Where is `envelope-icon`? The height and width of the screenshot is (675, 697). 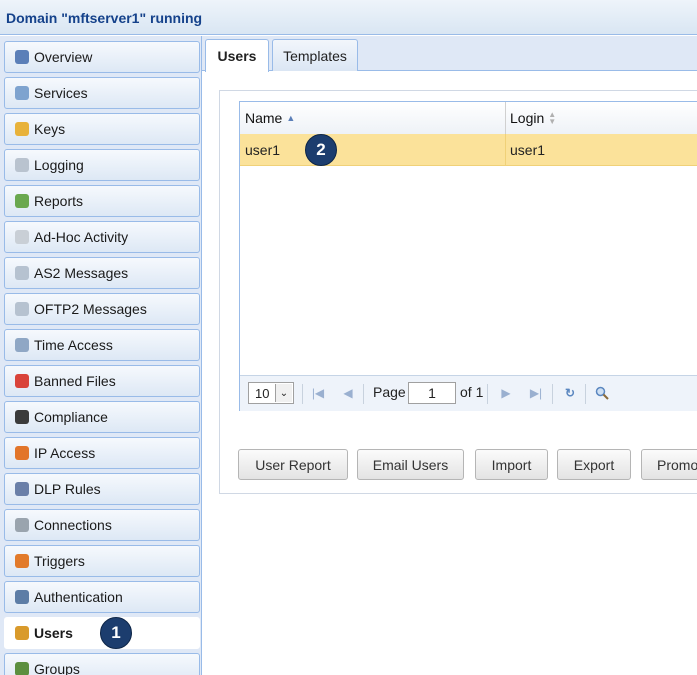
envelope-icon is located at coordinates (22, 237).